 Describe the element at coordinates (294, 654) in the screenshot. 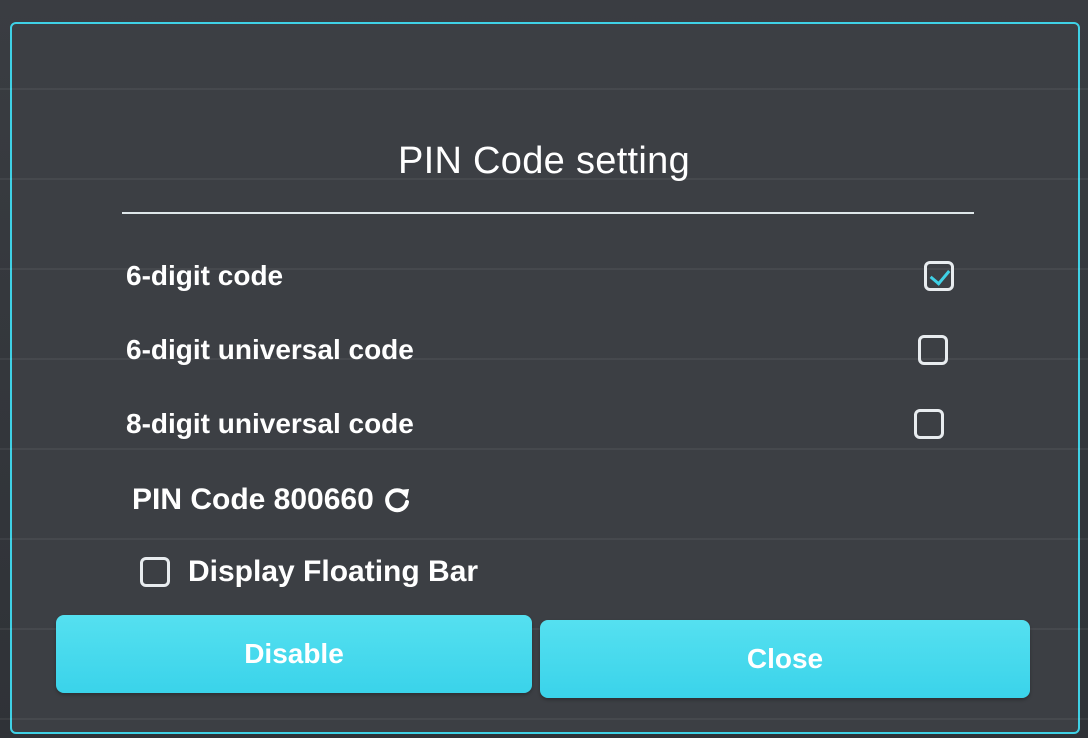

I see `disable-button: Disable` at that location.